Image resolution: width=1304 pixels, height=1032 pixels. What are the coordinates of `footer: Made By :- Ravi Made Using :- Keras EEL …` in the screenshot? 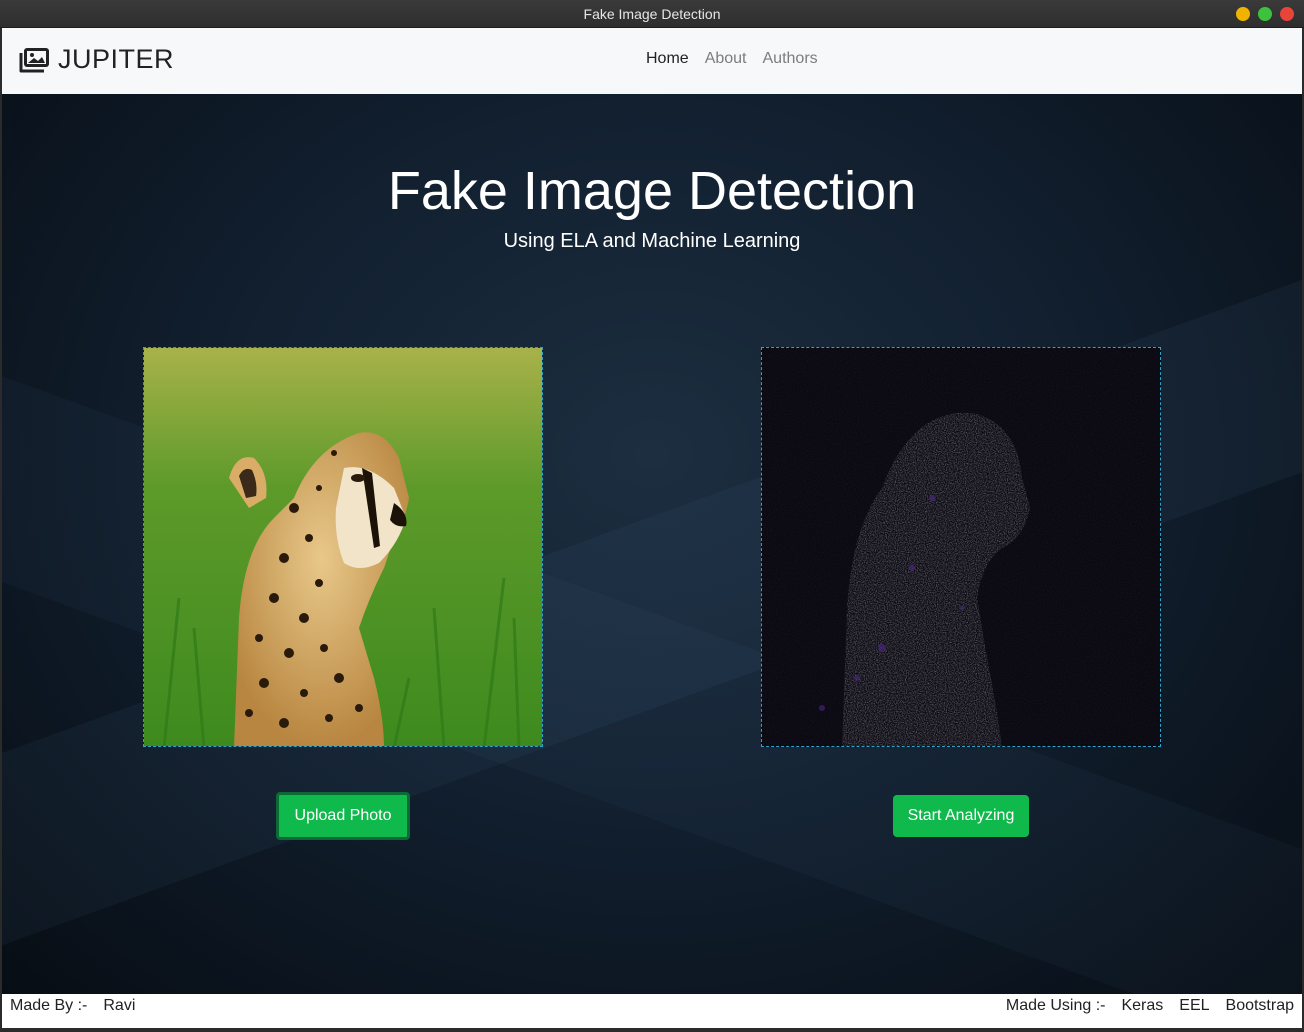 It's located at (652, 1011).